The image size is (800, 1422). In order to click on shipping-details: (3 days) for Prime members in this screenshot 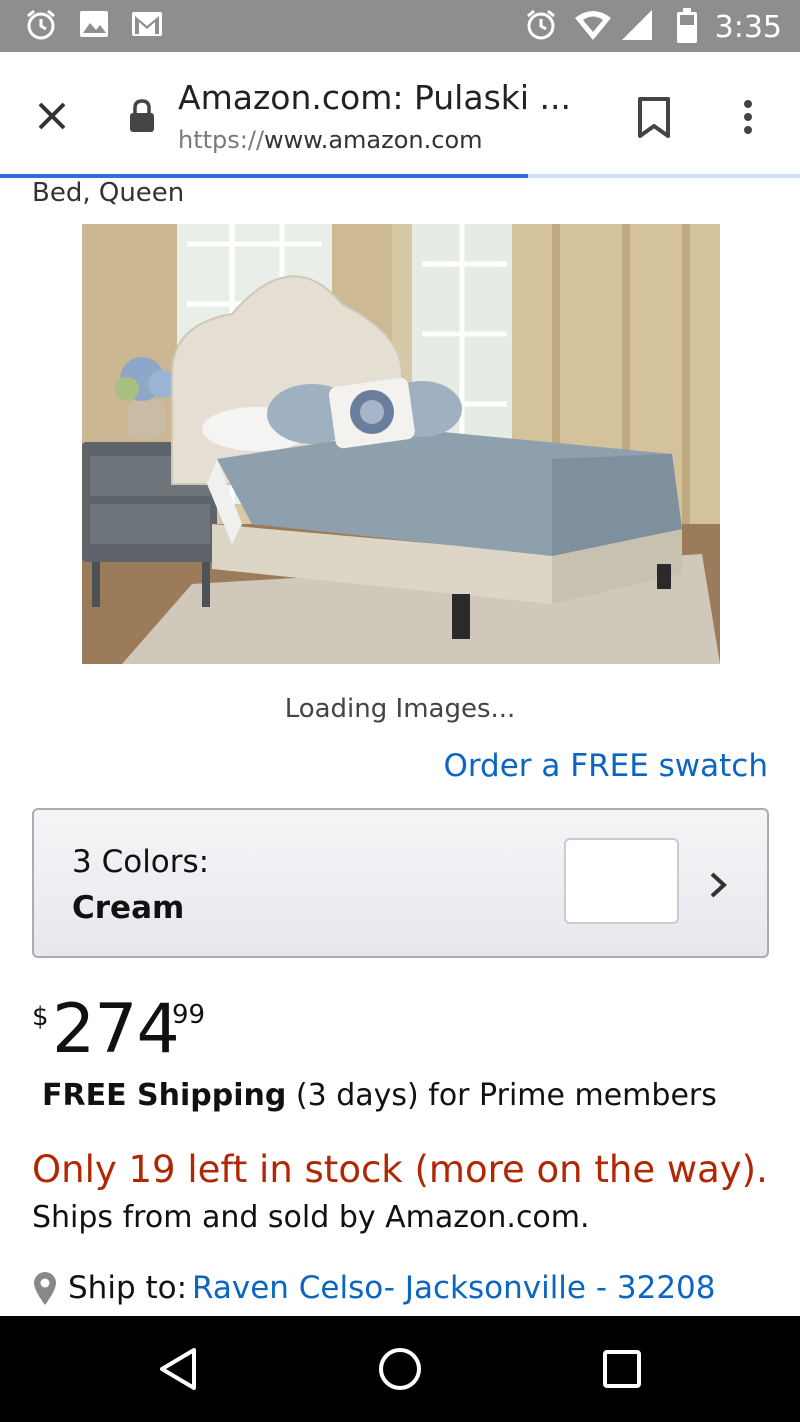, I will do `click(501, 1095)`.